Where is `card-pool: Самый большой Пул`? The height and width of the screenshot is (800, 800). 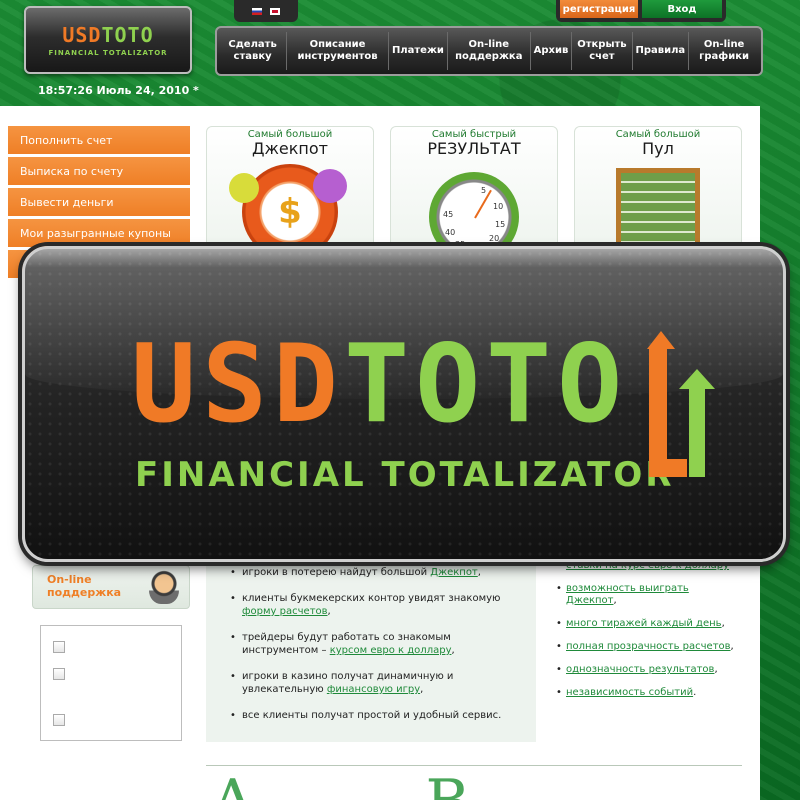
card-pool: Самый большой Пул is located at coordinates (658, 191).